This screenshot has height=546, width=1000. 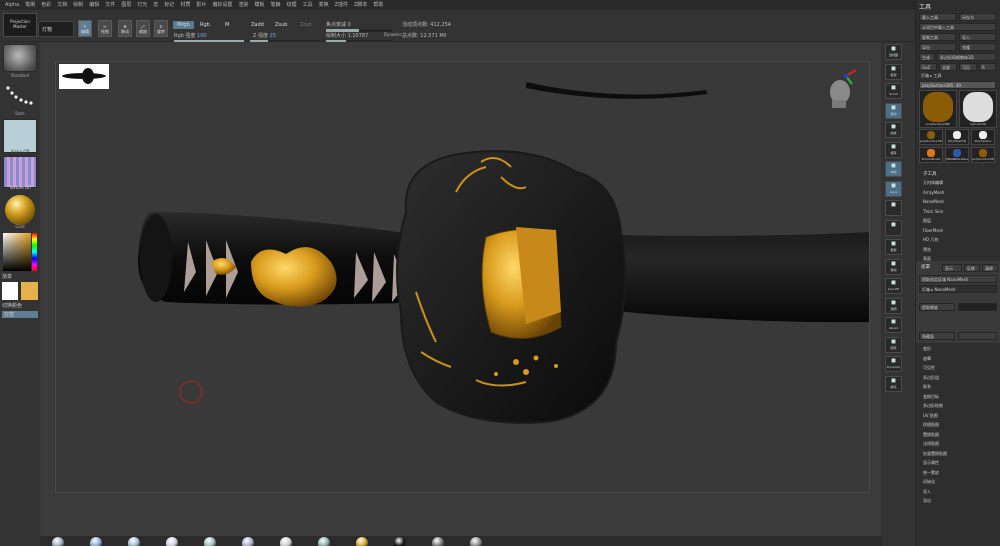 What do you see at coordinates (126, 5) in the screenshot?
I see `menu-item: 图层` at bounding box center [126, 5].